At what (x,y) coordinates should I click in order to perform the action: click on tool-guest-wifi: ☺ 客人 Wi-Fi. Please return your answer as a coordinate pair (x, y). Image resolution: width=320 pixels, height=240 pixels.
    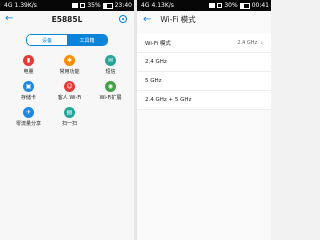
    Looking at the image, I should click on (69, 91).